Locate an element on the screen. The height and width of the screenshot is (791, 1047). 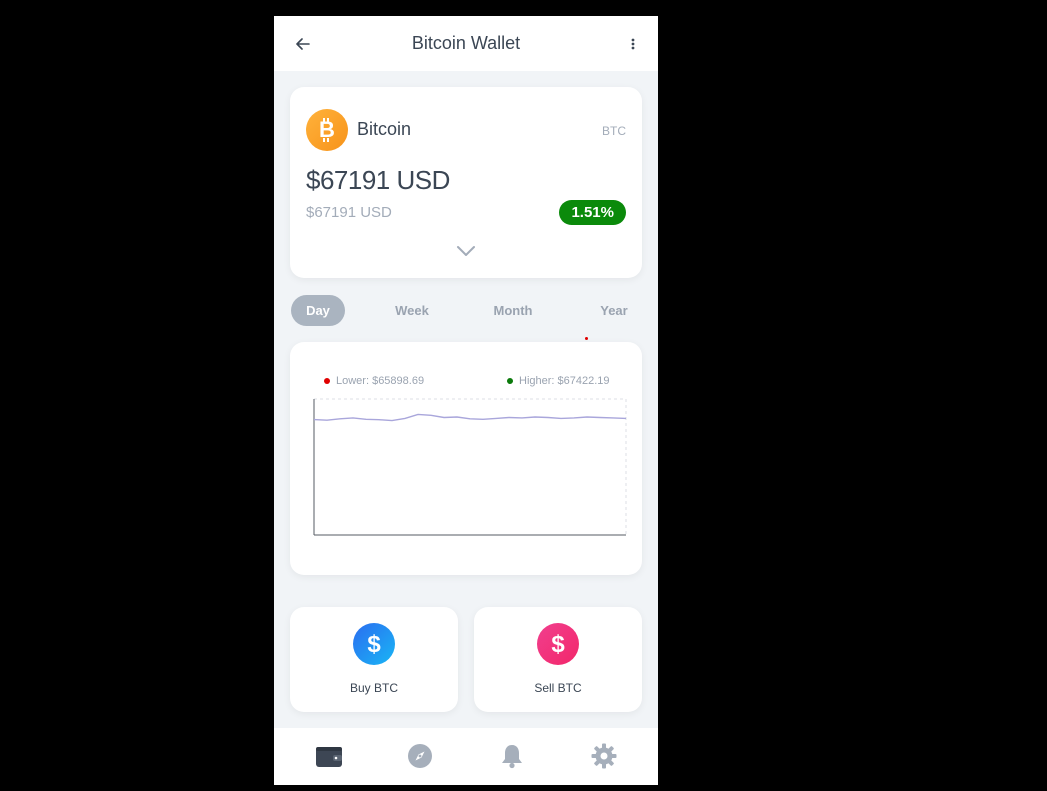
buy-btc-button: $ Buy BTC is located at coordinates (374, 659).